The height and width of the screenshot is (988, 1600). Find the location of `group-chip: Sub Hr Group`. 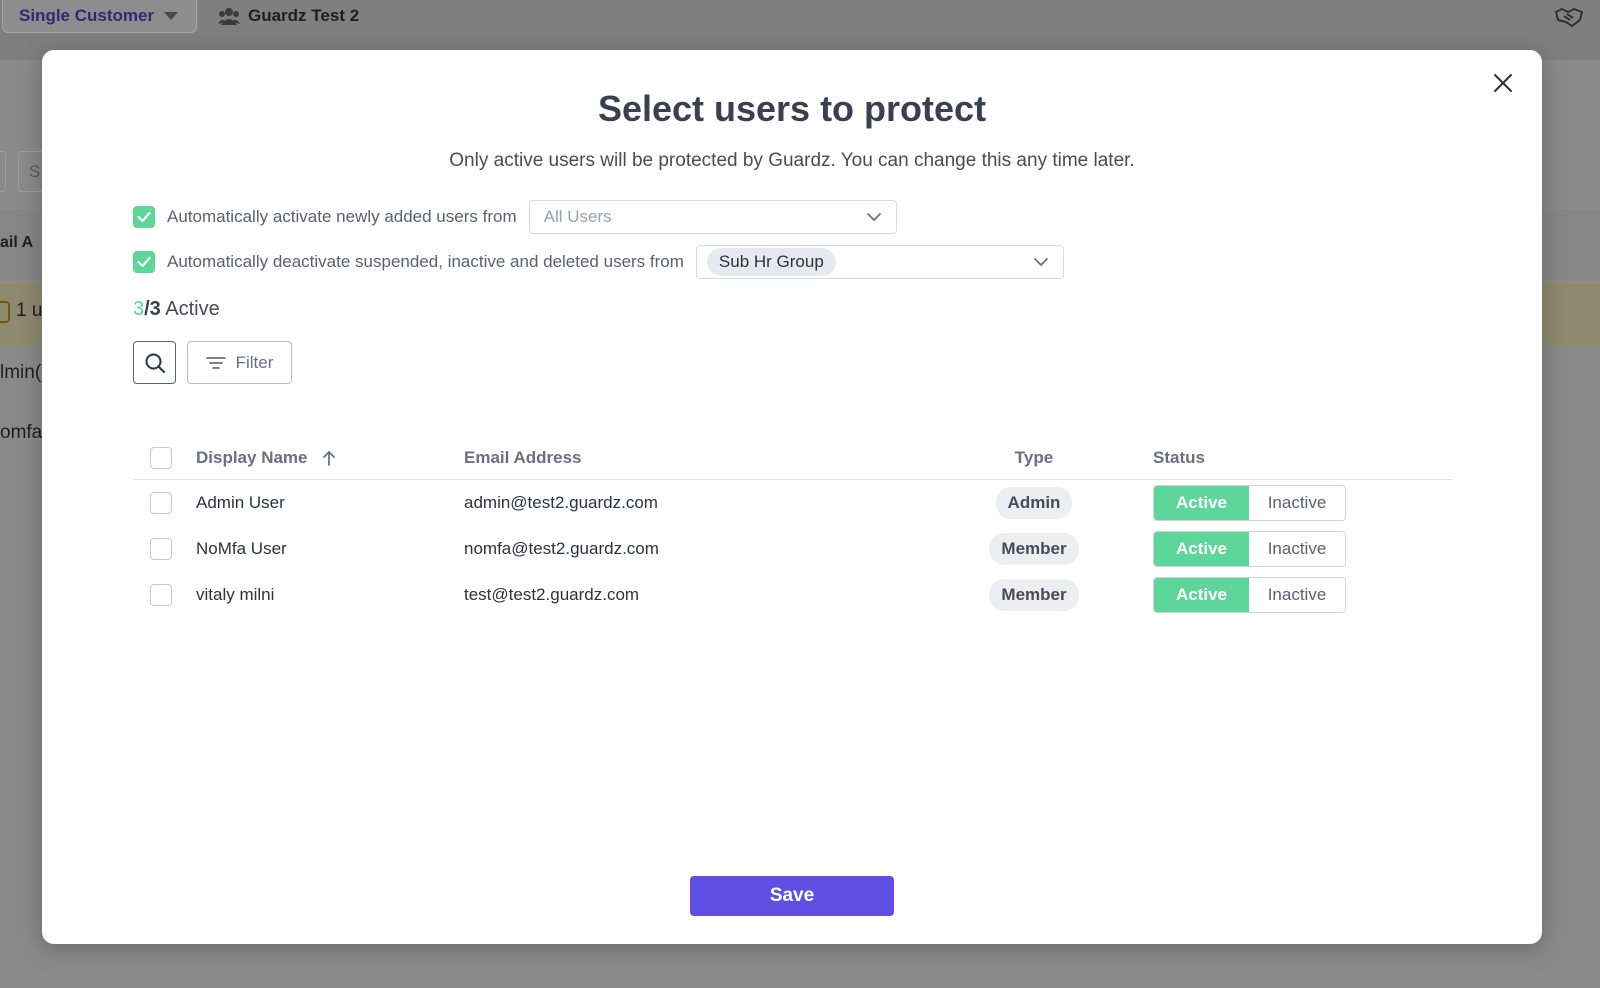

group-chip: Sub Hr Group is located at coordinates (771, 262).